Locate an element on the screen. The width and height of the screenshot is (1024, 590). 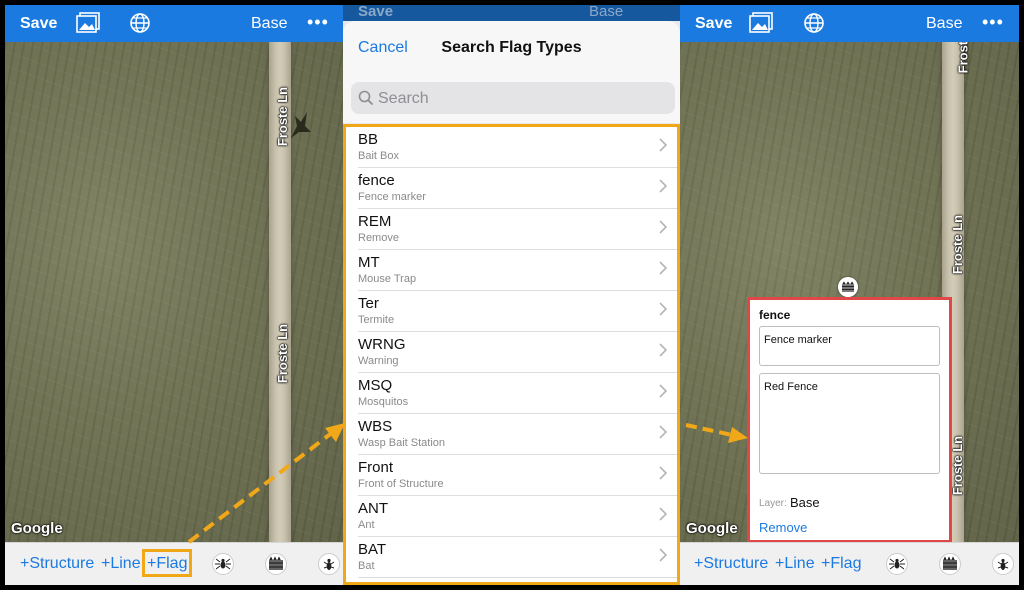
flag-type-row: BAT Bat is located at coordinates (517, 557).